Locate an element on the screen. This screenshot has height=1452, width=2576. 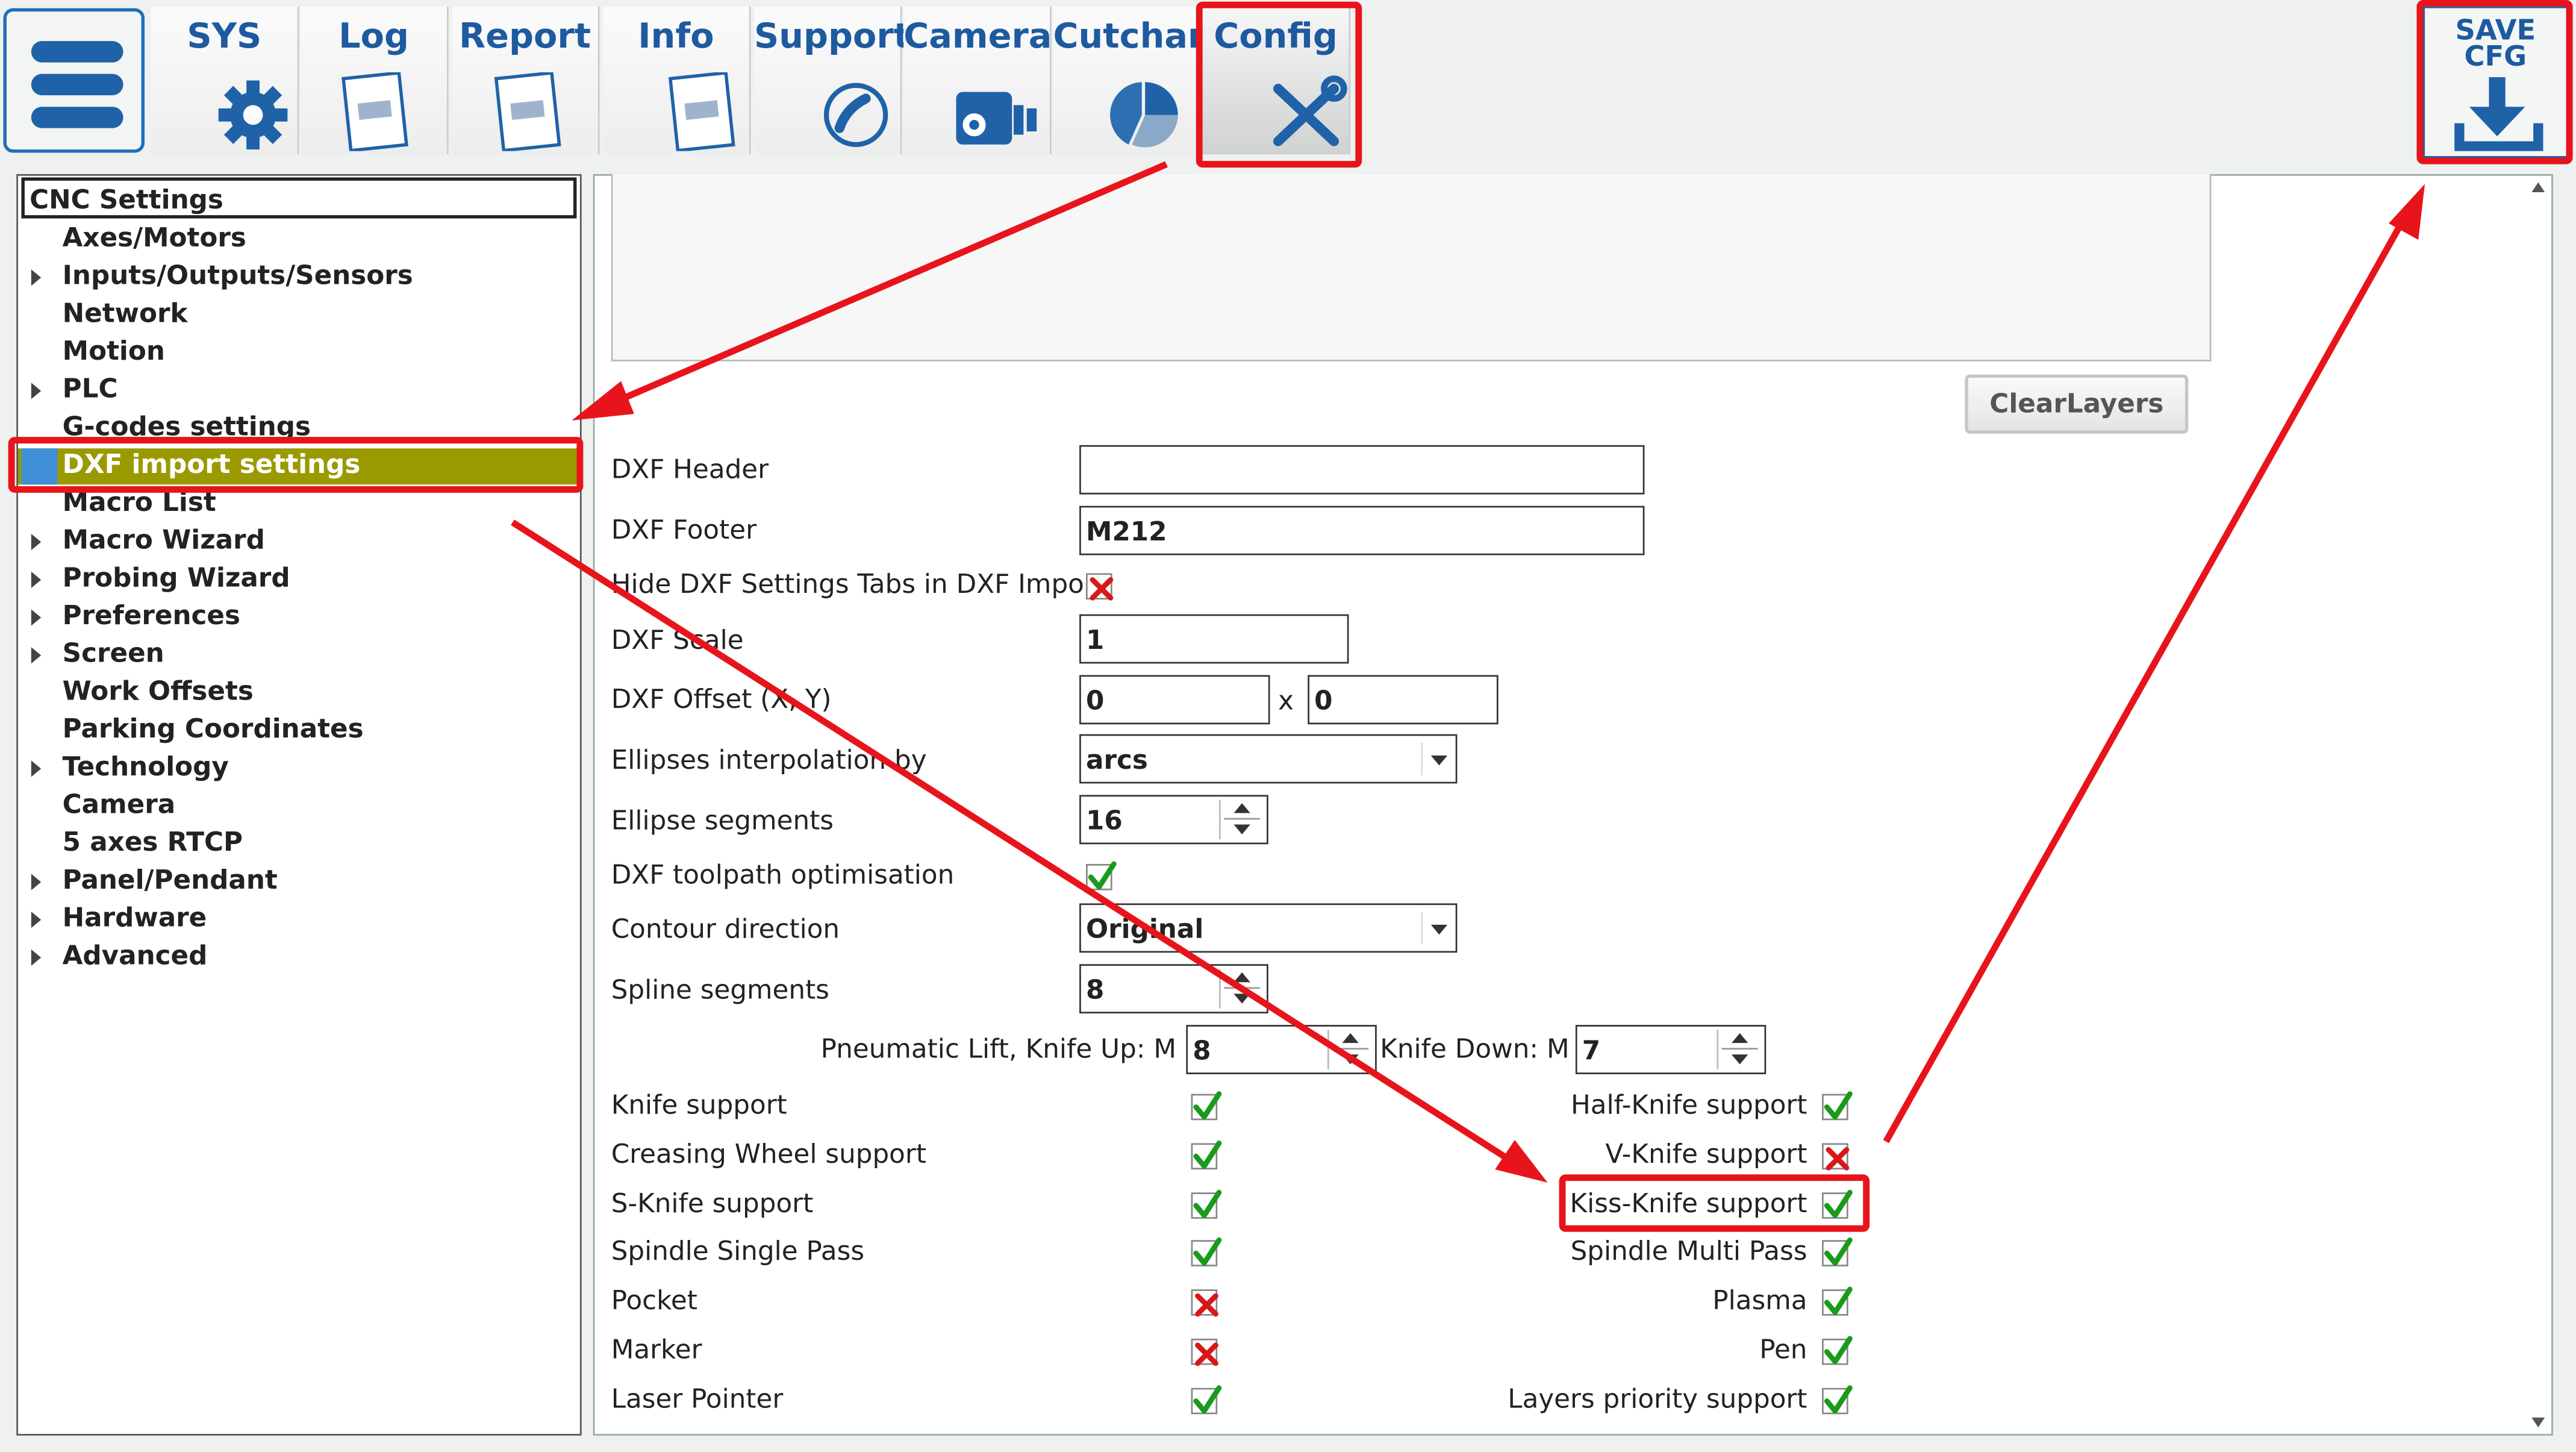
tree-item: Macro Wizard is located at coordinates (299, 542).